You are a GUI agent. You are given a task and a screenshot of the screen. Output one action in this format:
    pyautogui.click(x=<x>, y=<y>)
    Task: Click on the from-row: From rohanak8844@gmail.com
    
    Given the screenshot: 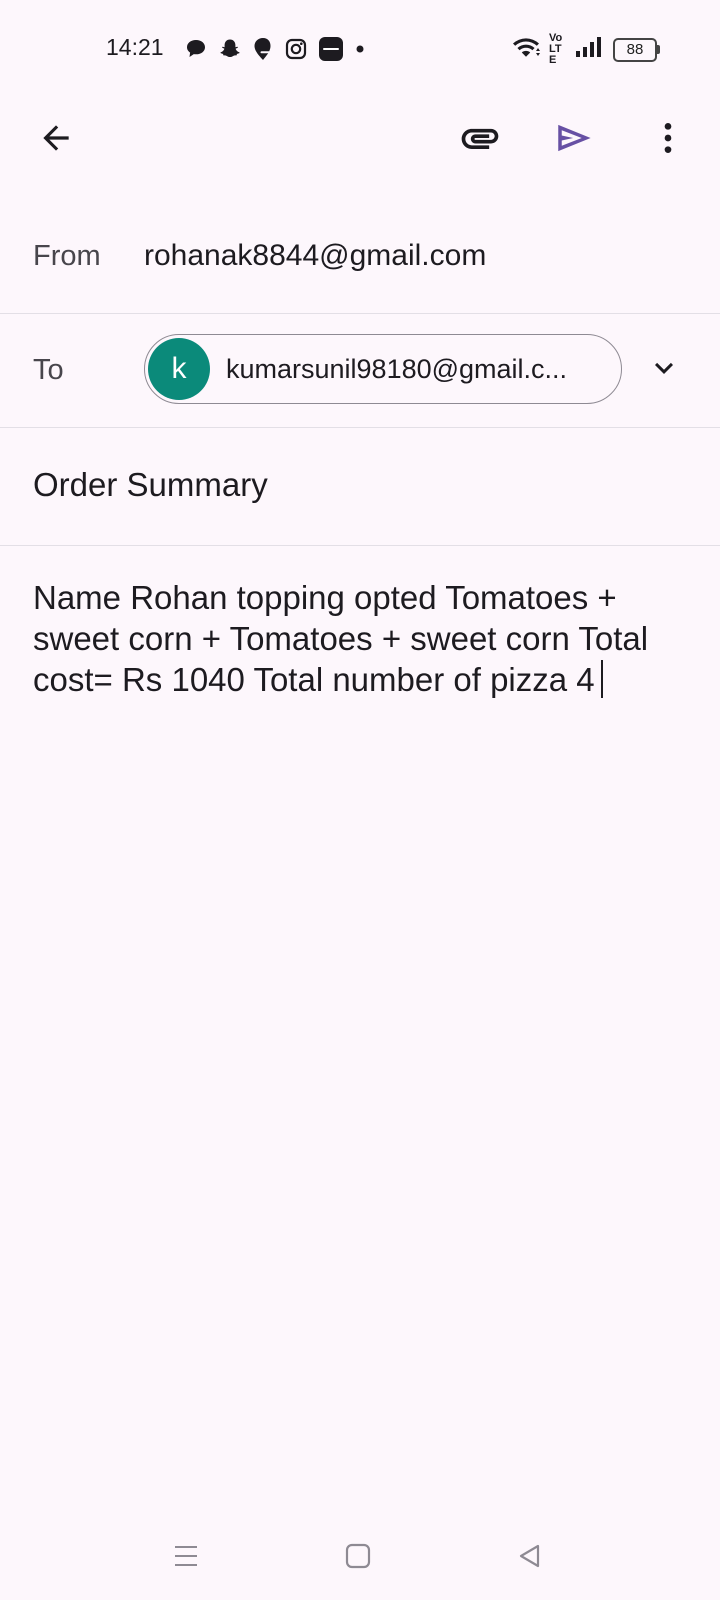 What is the action you would take?
    pyautogui.click(x=360, y=257)
    